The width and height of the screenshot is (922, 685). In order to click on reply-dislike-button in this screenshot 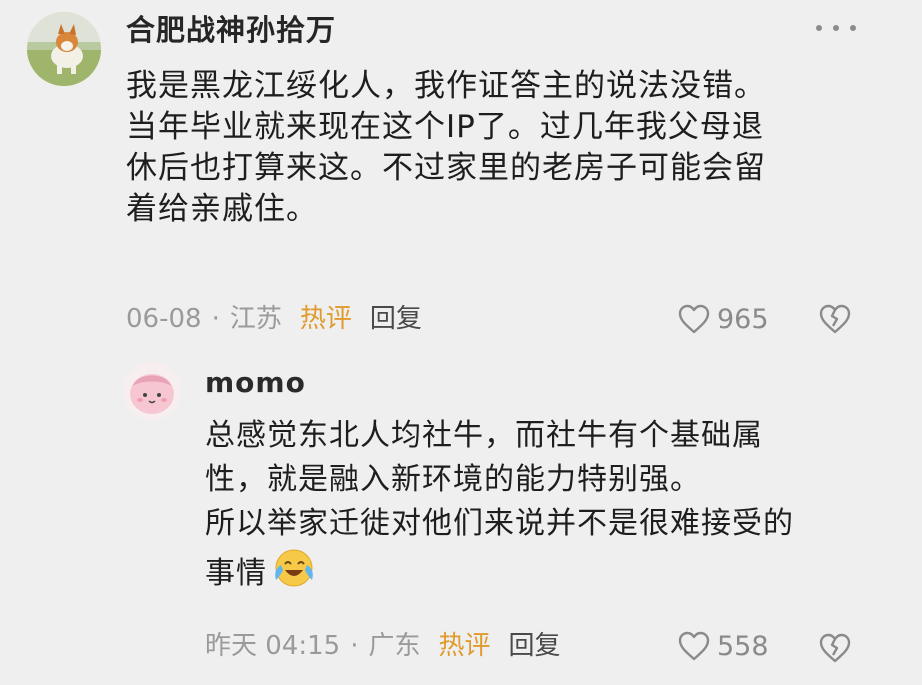, I will do `click(835, 650)`.